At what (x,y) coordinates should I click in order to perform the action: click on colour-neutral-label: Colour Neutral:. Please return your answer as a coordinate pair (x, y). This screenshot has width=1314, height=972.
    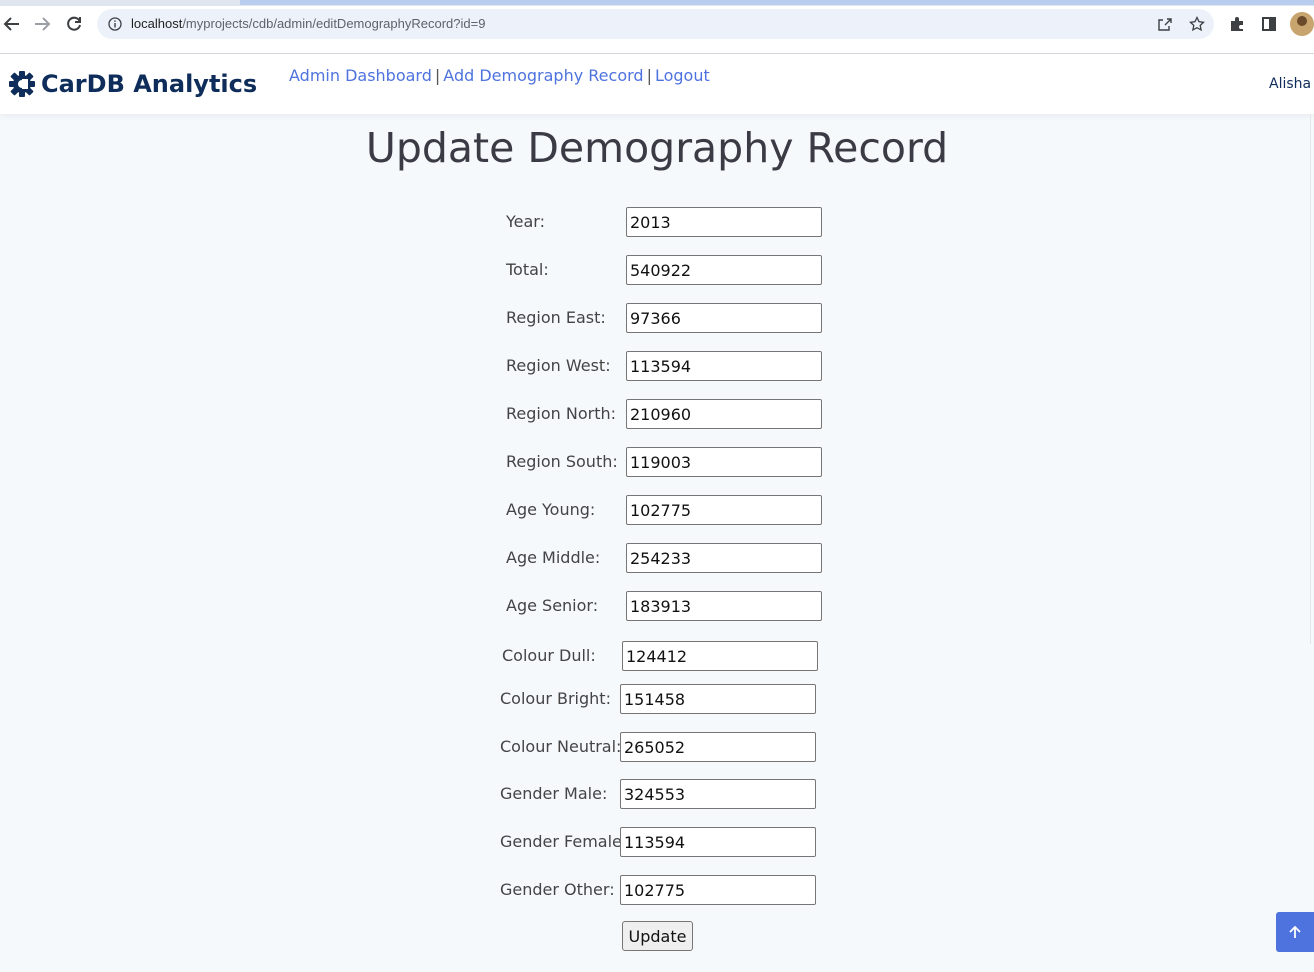
    Looking at the image, I should click on (561, 746).